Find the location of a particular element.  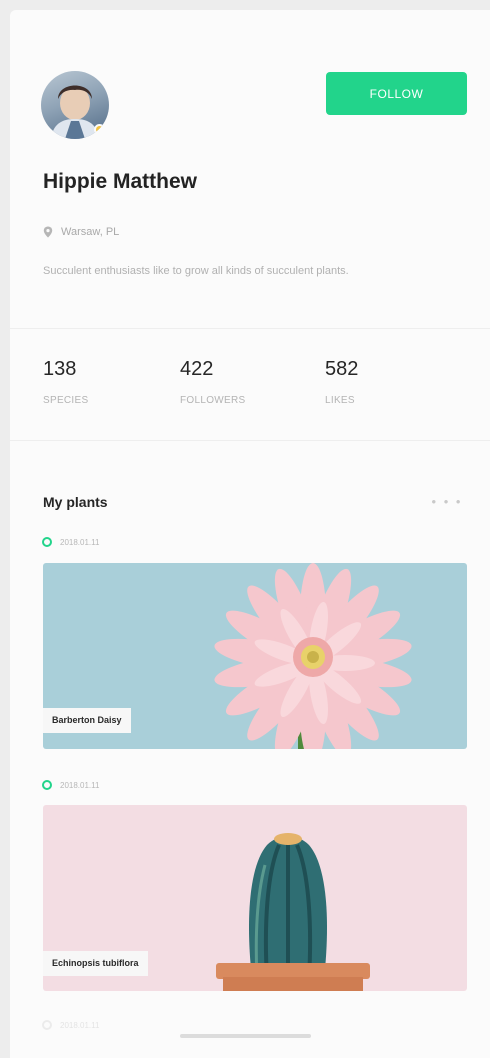

stat-likes: 582 LIKES is located at coordinates (341, 382).